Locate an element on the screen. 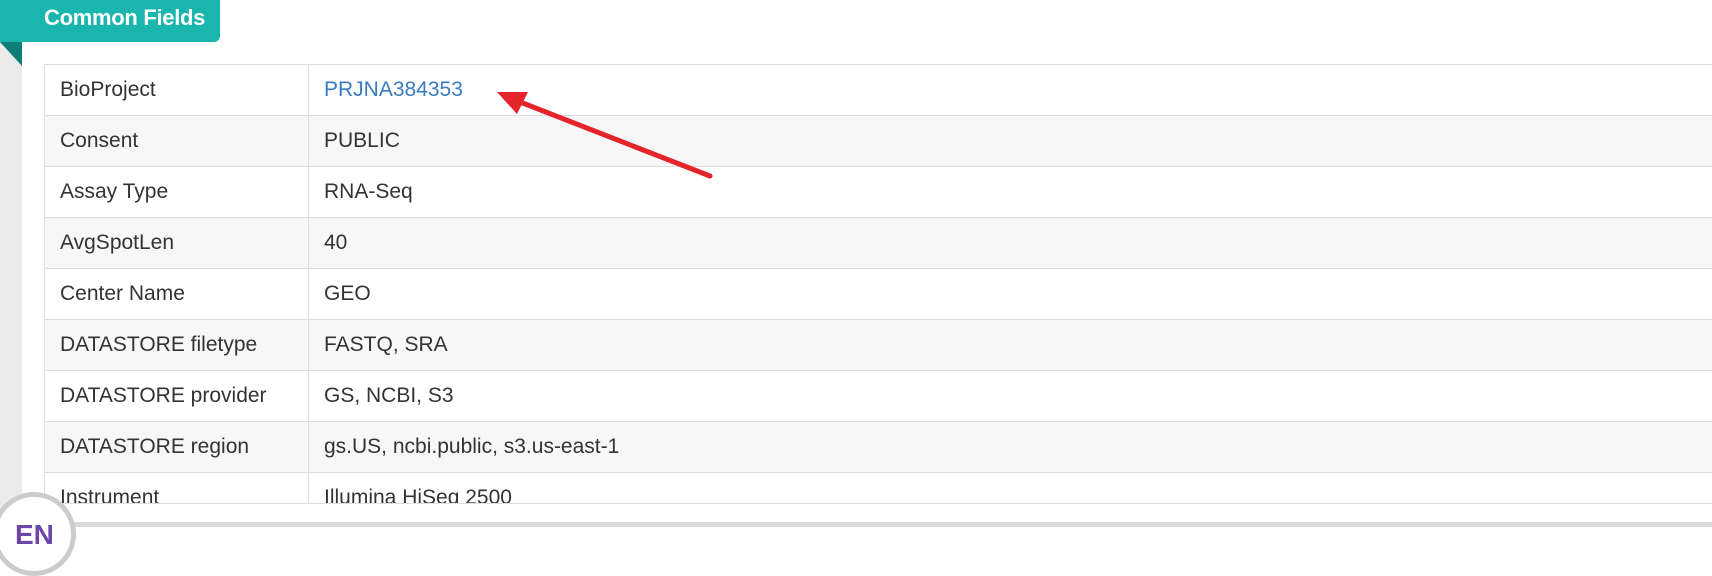 The image size is (1712, 576). section-tab: Common Fields is located at coordinates (110, 21).